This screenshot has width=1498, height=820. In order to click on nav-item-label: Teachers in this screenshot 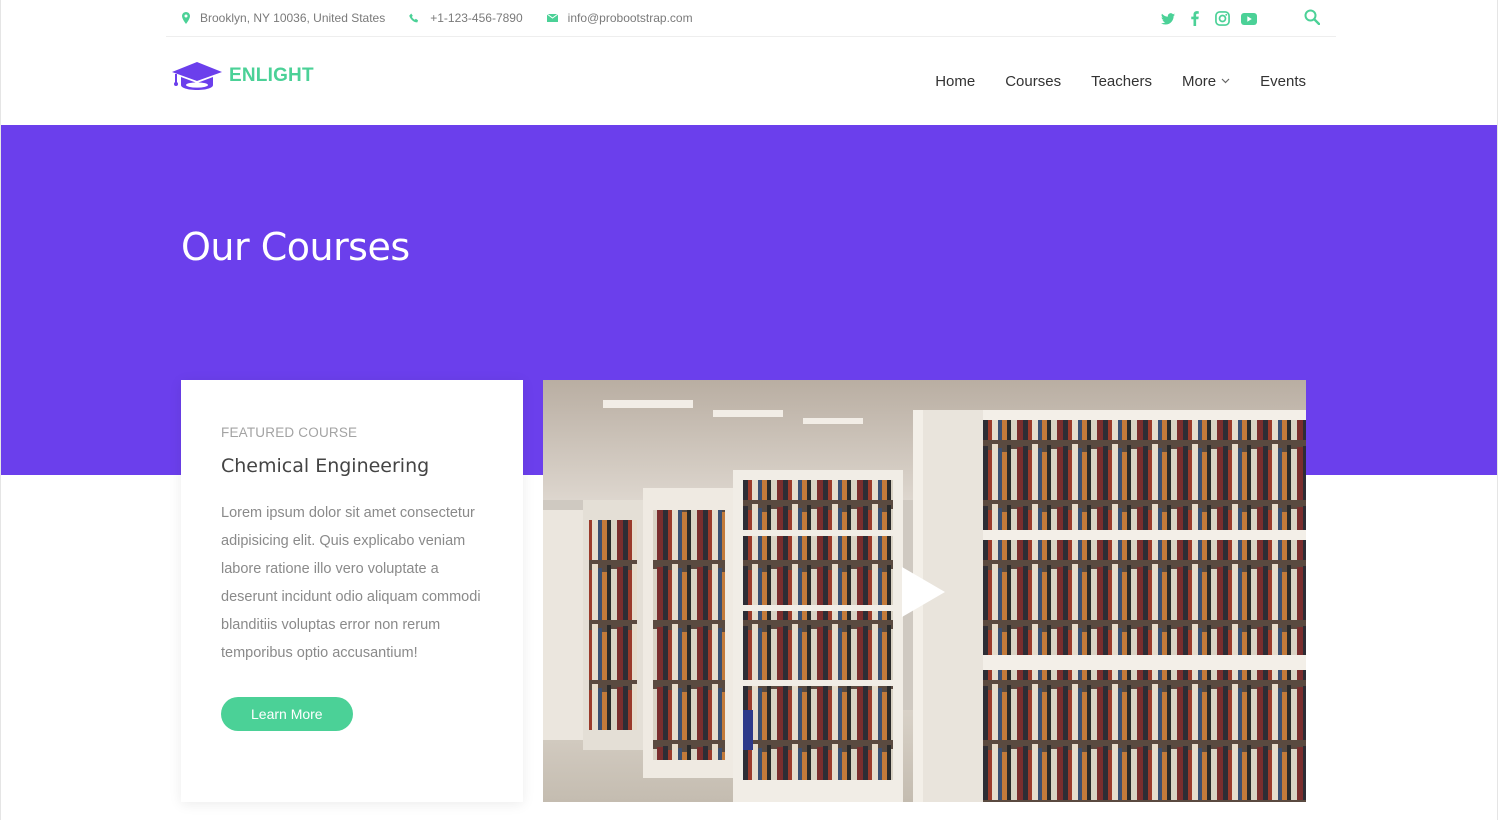, I will do `click(1121, 81)`.